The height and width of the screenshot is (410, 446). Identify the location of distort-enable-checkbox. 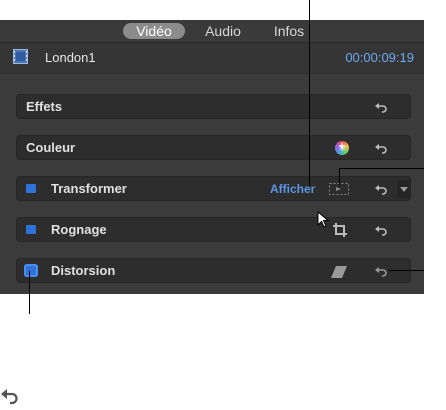
(31, 270).